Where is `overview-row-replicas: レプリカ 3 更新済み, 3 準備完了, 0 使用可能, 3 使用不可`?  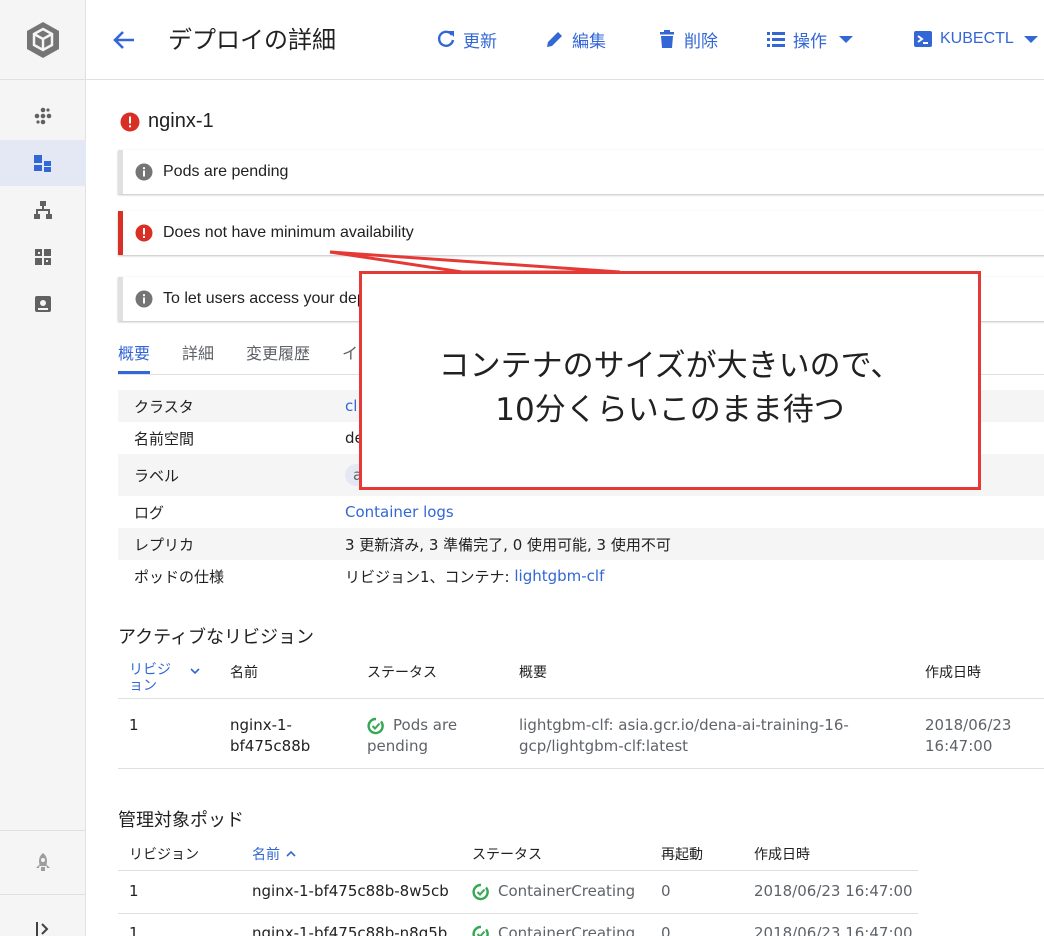
overview-row-replicas: レプリカ 3 更新済み, 3 準備完了, 0 使用可能, 3 使用不可 is located at coordinates (581, 544).